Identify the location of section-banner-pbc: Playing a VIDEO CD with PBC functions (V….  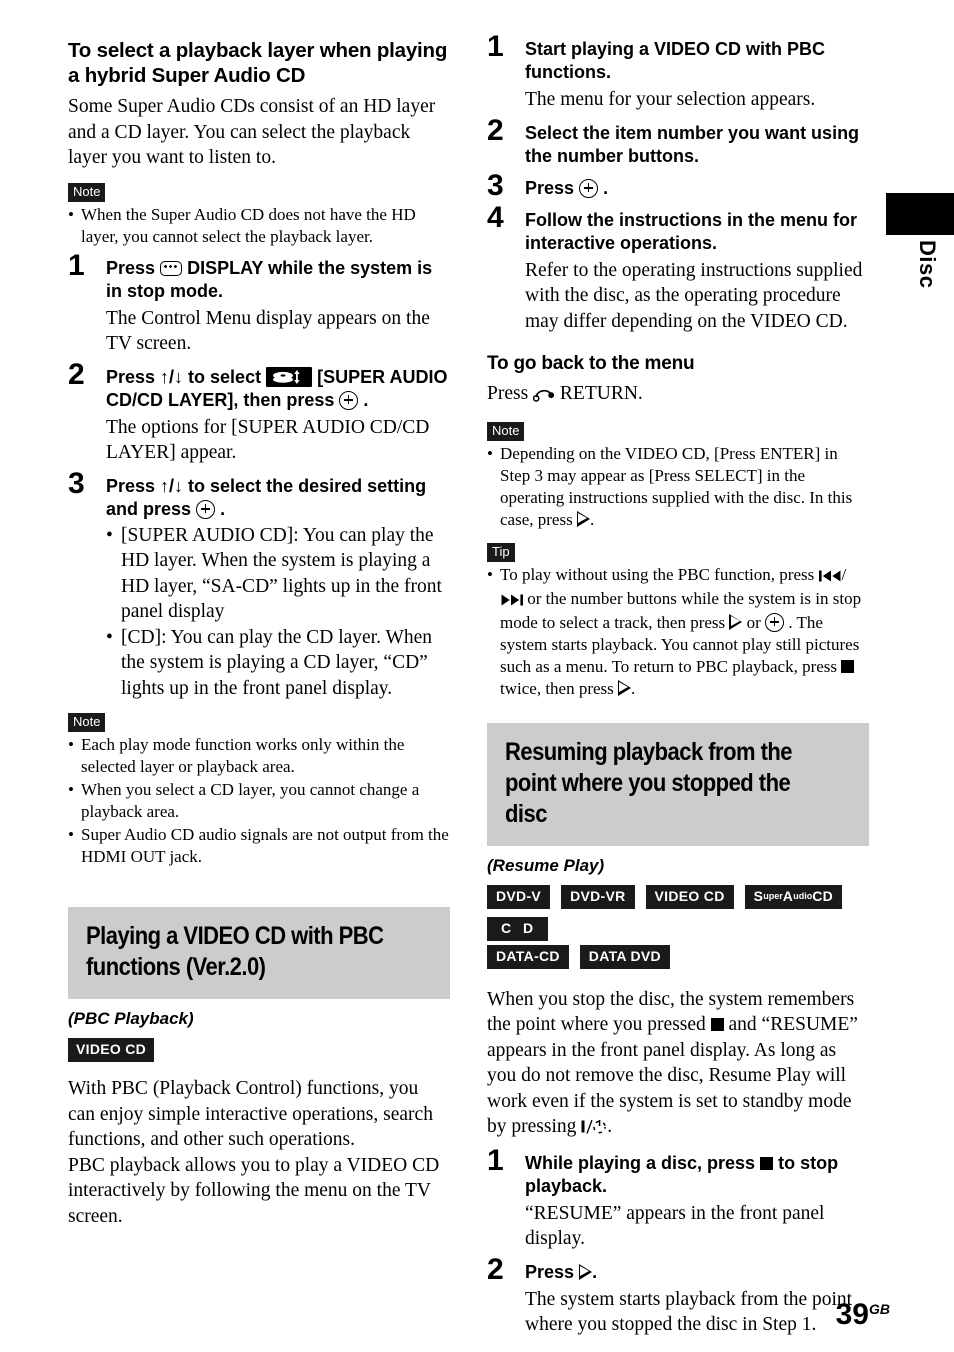
(259, 953).